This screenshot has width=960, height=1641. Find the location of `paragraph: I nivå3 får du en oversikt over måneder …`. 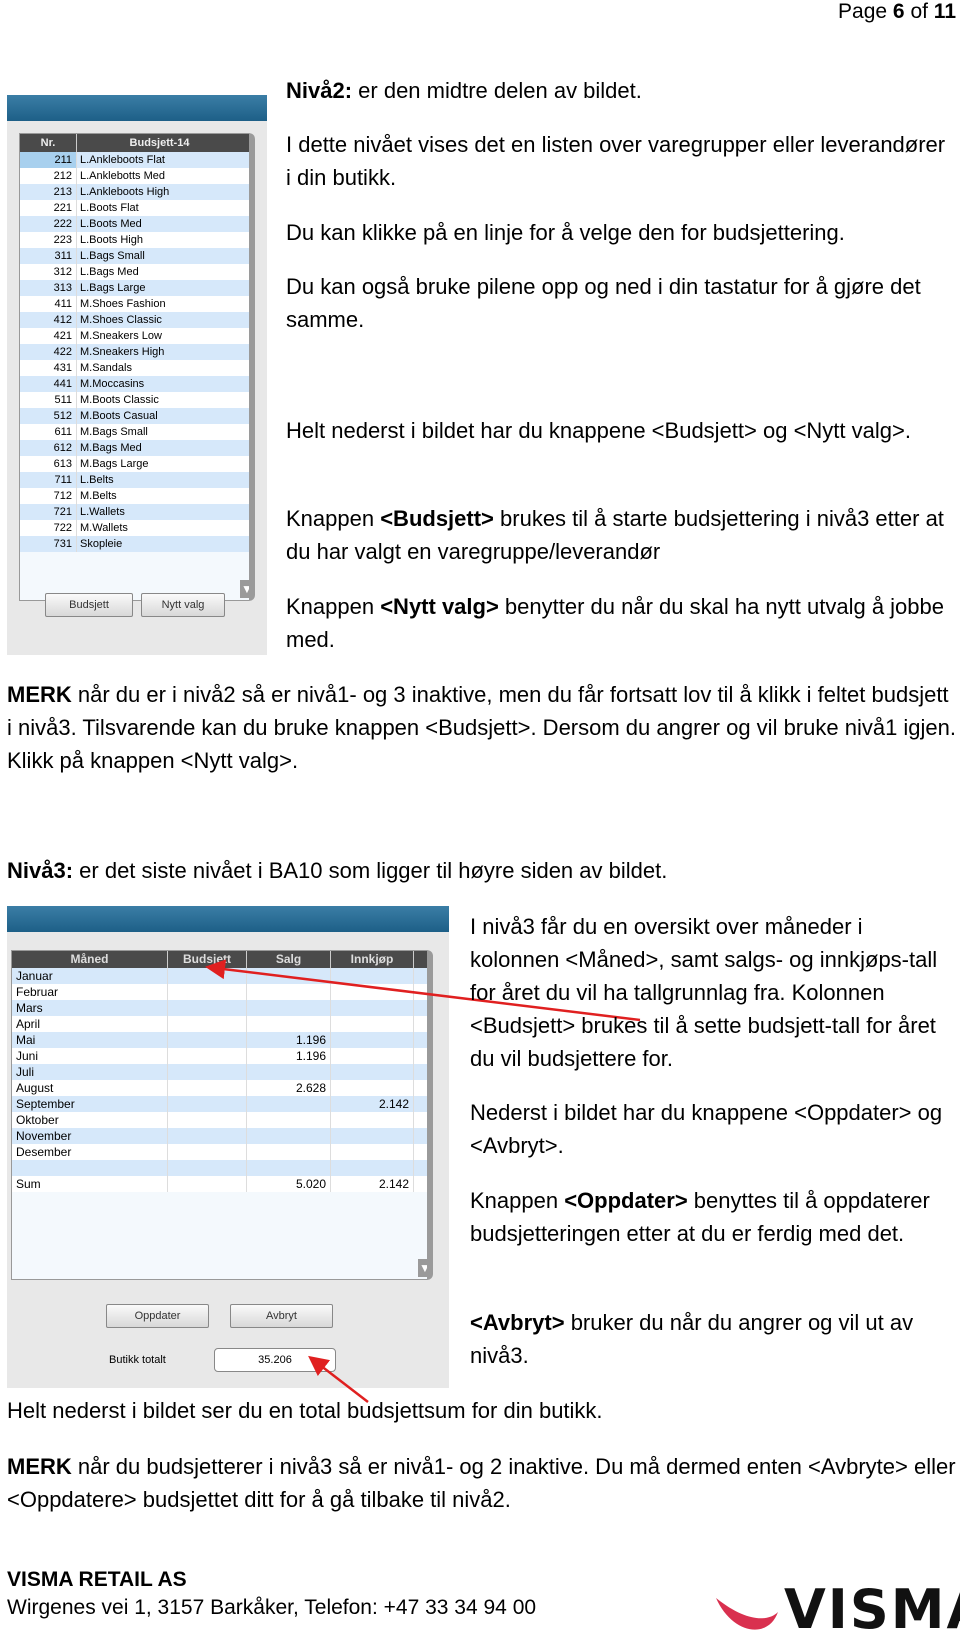

paragraph: I nivå3 får du en oversikt over måneder … is located at coordinates (704, 992).